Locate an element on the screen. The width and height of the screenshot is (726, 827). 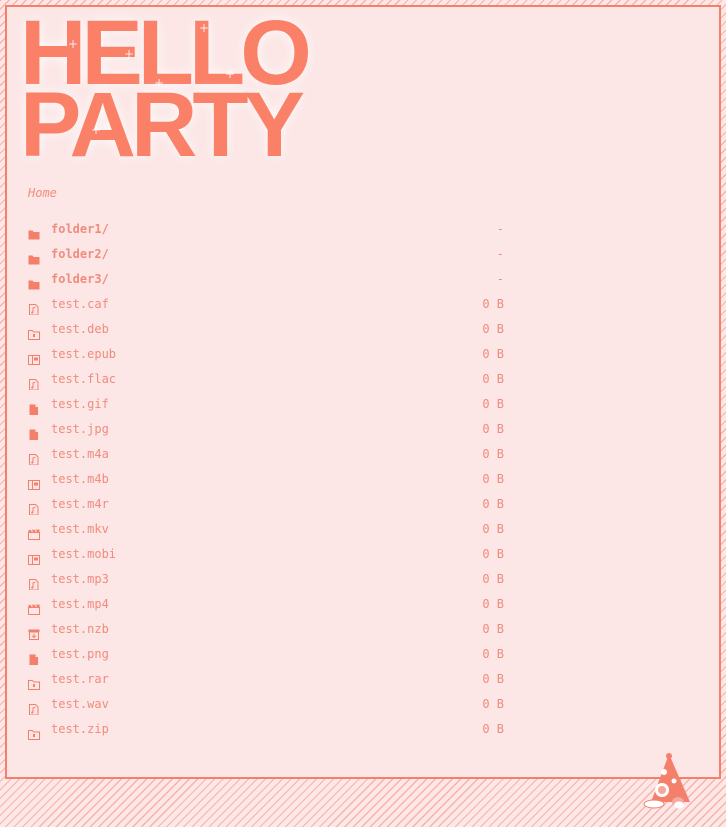
folder-link: folder2/ is located at coordinates (80, 254).